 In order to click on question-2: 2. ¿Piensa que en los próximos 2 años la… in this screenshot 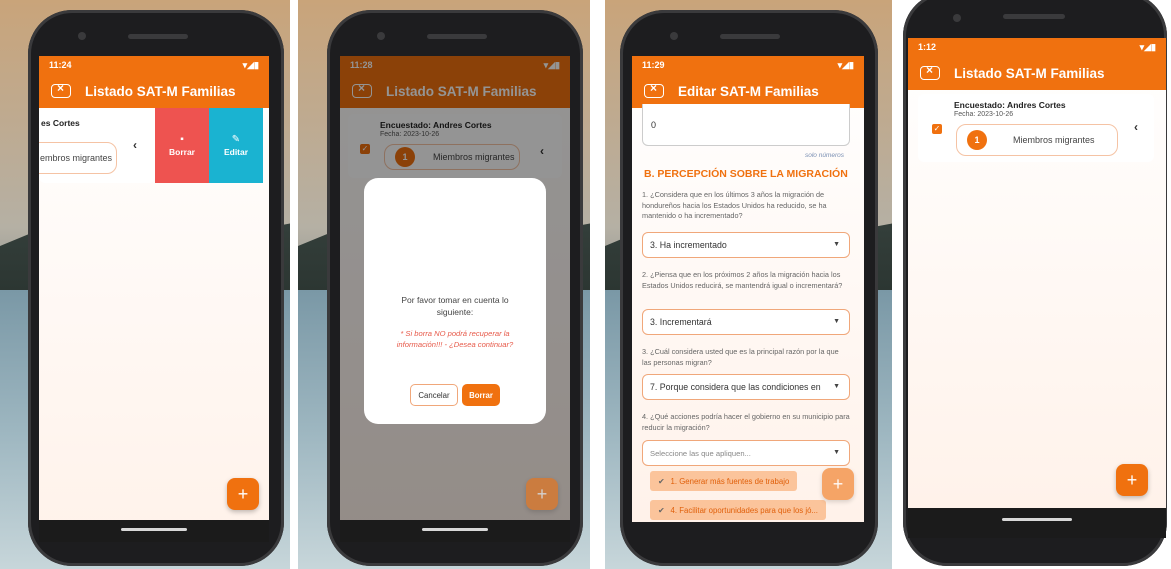, I will do `click(742, 280)`.